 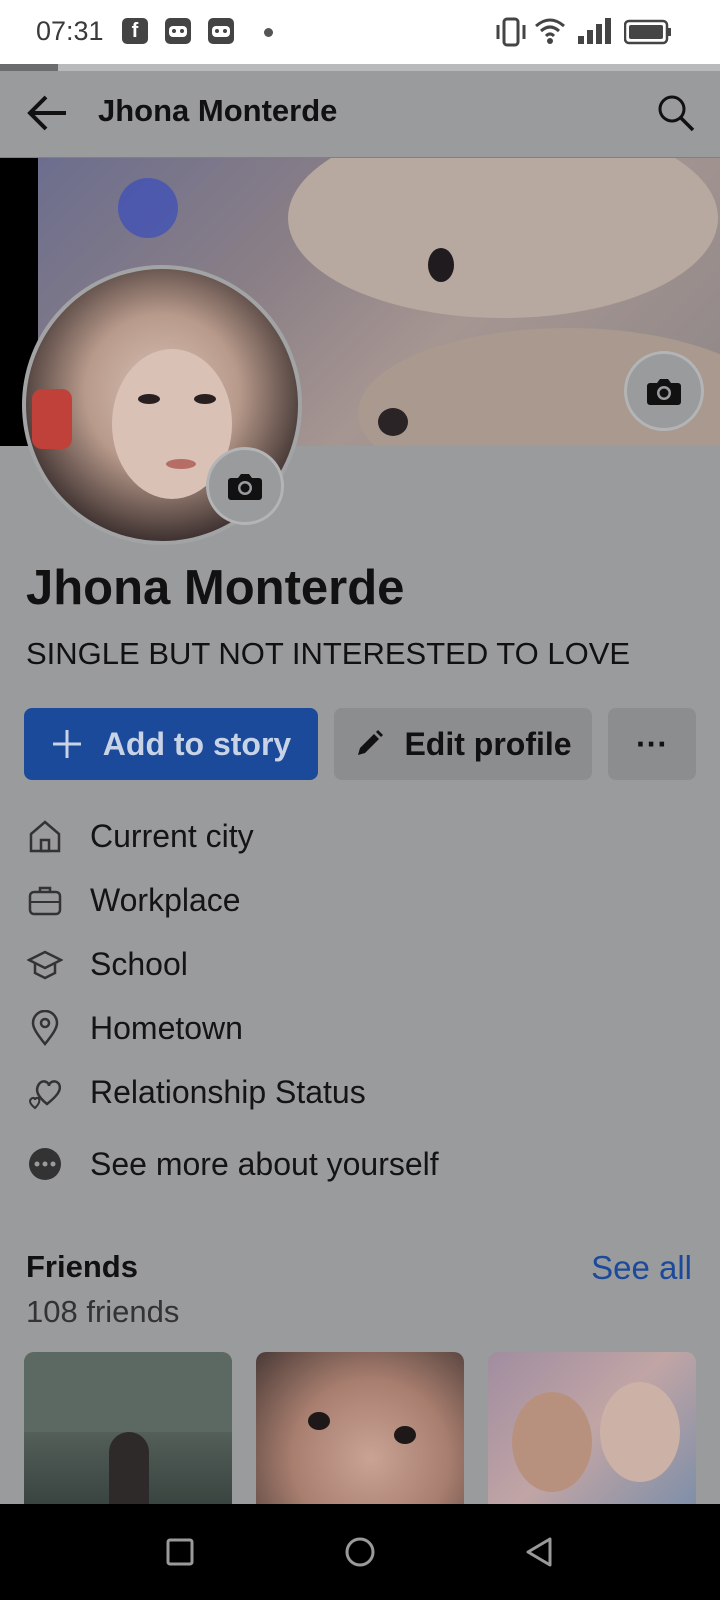 What do you see at coordinates (360, 67) in the screenshot?
I see `page-loading-bar` at bounding box center [360, 67].